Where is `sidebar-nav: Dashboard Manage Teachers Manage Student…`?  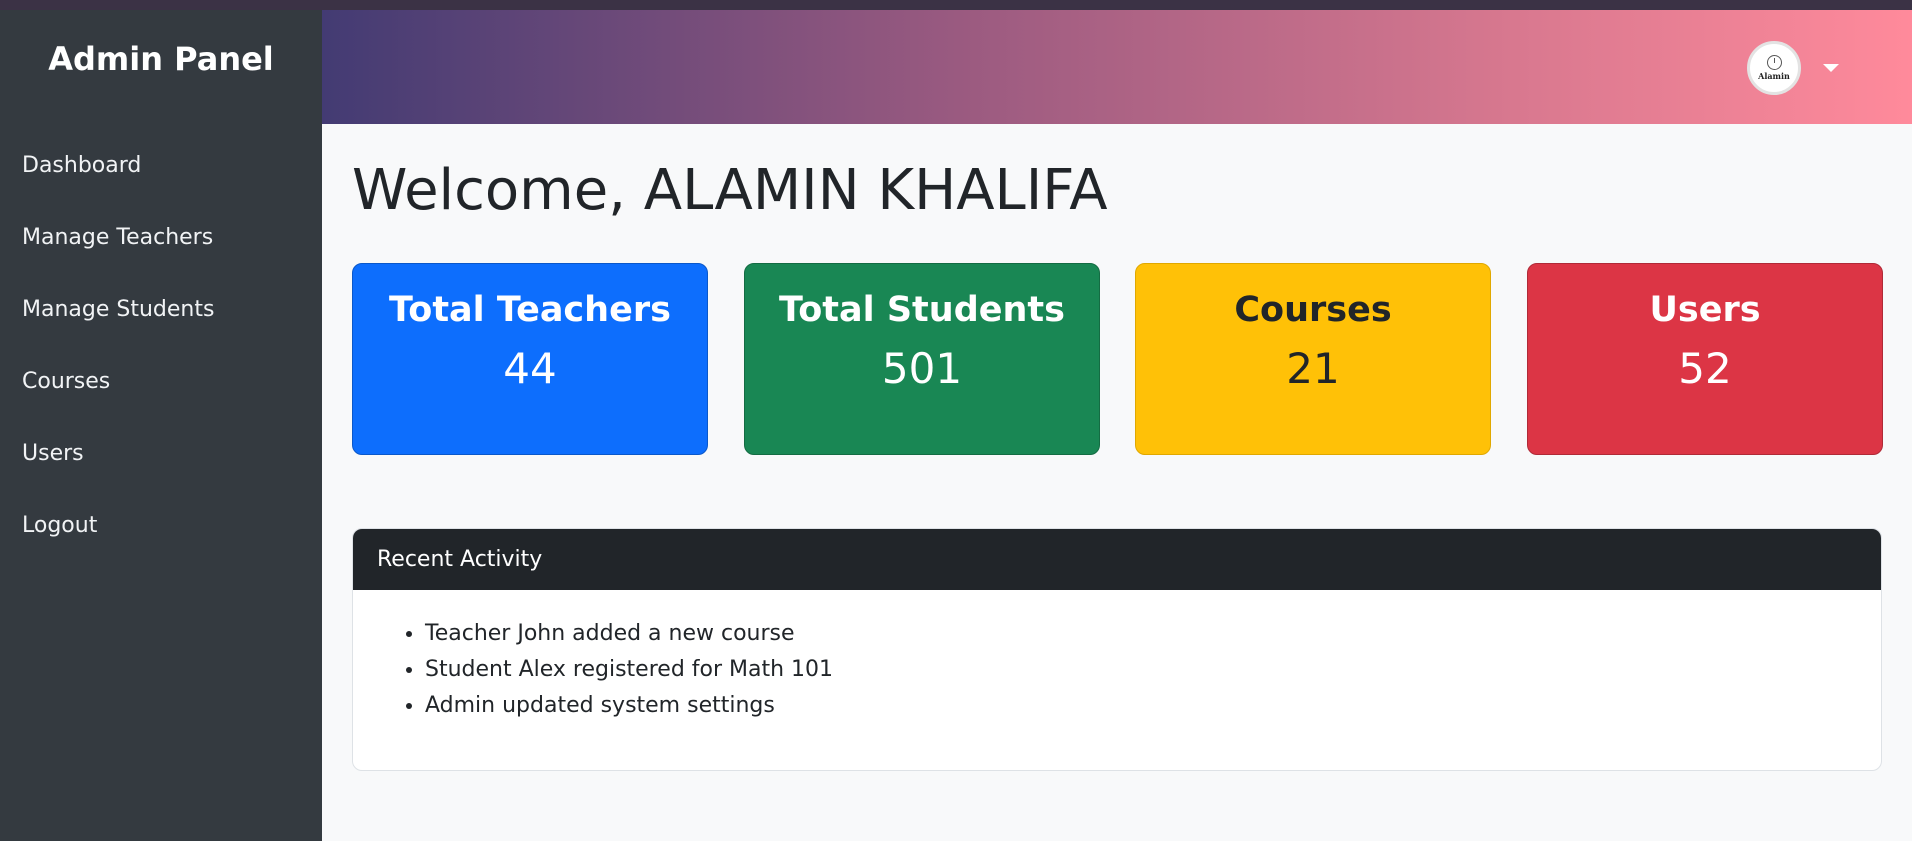
sidebar-nav: Dashboard Manage Teachers Manage Student… is located at coordinates (161, 356).